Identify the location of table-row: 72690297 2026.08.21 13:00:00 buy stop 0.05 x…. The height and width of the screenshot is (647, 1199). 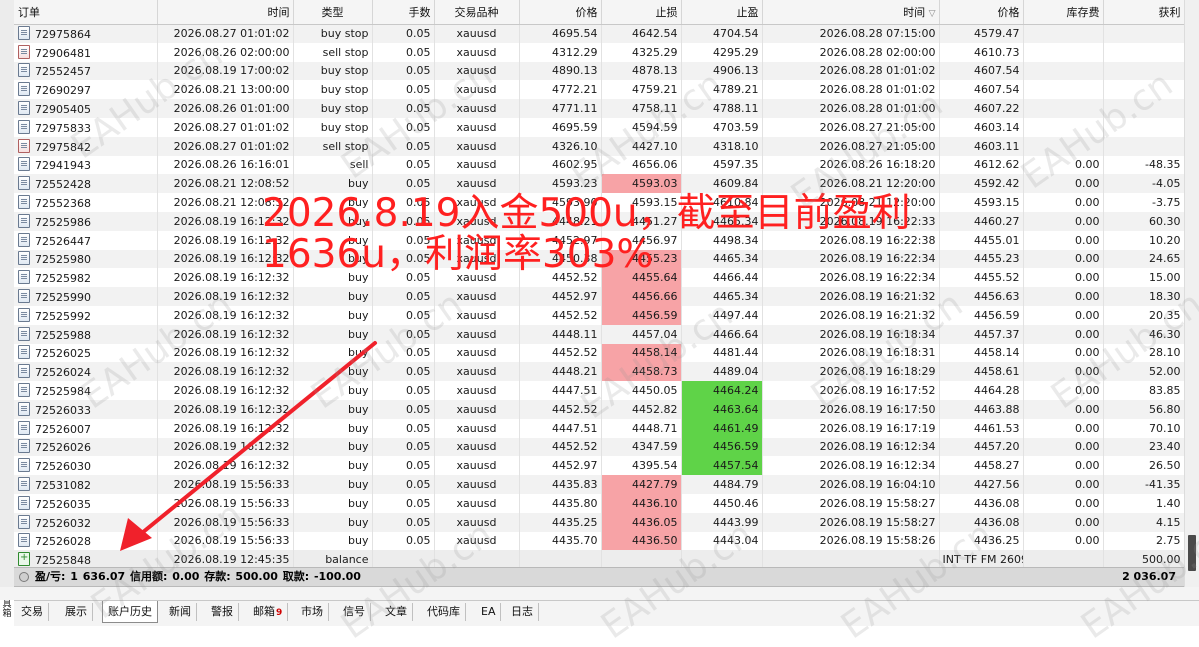
(599, 90).